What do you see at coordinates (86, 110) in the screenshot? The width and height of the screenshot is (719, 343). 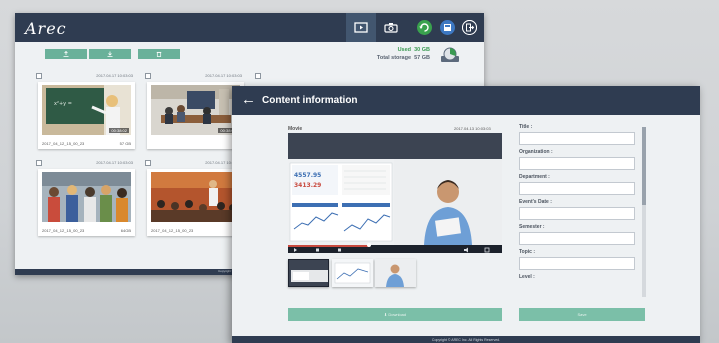 I see `thumbnail-classroom-blackboard: x²+y = 00:38:02` at bounding box center [86, 110].